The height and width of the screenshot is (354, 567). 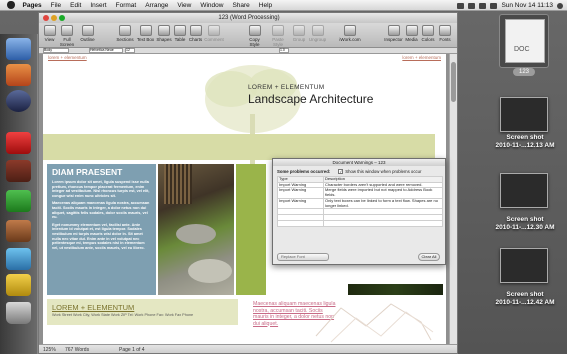 I want to click on toolbar-shapes: Shapes, so click(x=164, y=35).